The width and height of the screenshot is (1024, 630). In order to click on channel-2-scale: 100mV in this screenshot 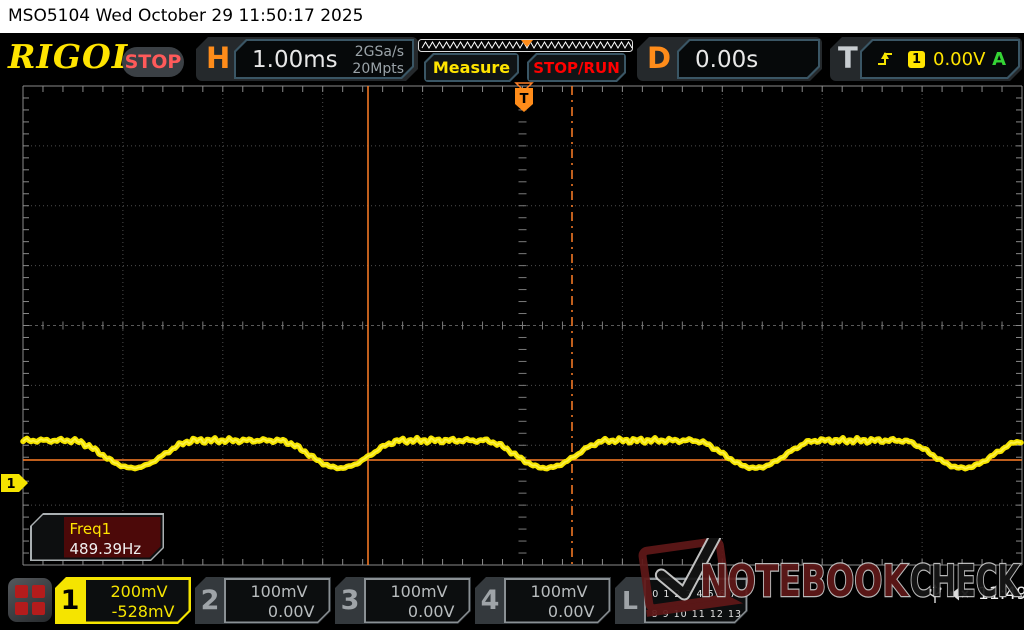, I will do `click(279, 591)`.